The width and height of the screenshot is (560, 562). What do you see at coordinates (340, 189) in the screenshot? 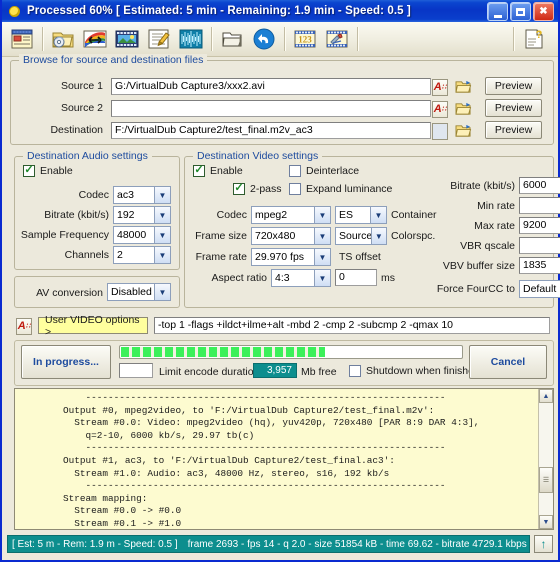
I see `expand-luminance-row: Expand luminance` at bounding box center [340, 189].